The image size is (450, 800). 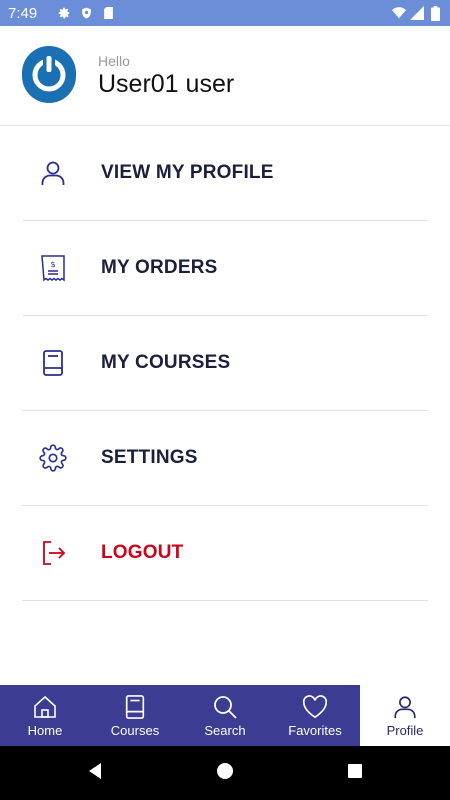 I want to click on my-courses-item: MY COURSES, so click(x=225, y=363).